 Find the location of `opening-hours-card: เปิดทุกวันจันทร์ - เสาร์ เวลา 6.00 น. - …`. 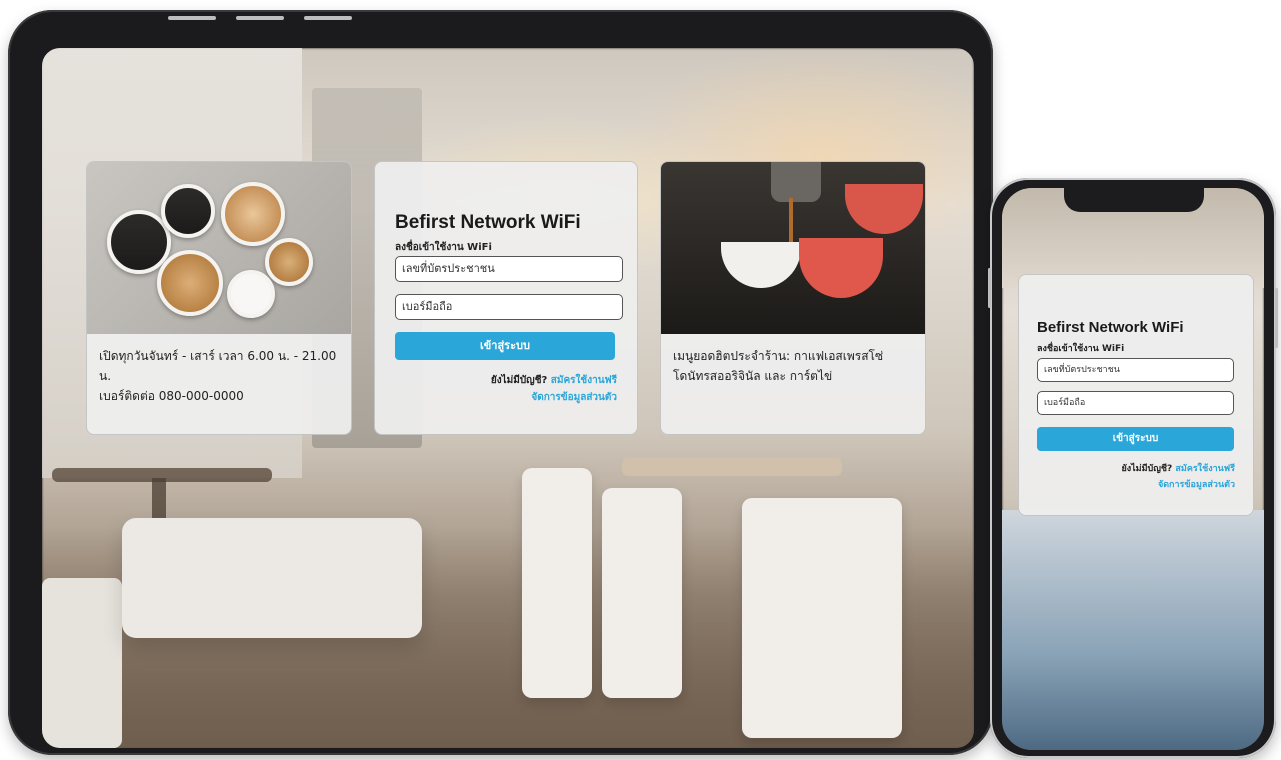

opening-hours-card: เปิดทุกวันจันทร์ - เสาร์ เวลา 6.00 น. - … is located at coordinates (219, 298).